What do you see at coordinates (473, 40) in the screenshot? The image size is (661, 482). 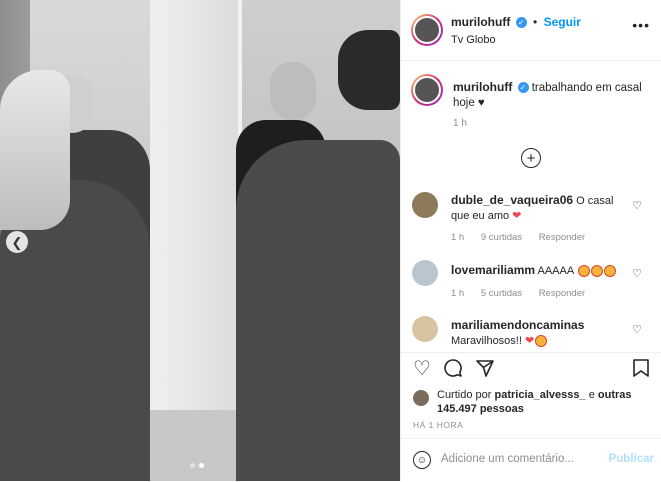 I see `header-location: Tv Globo` at bounding box center [473, 40].